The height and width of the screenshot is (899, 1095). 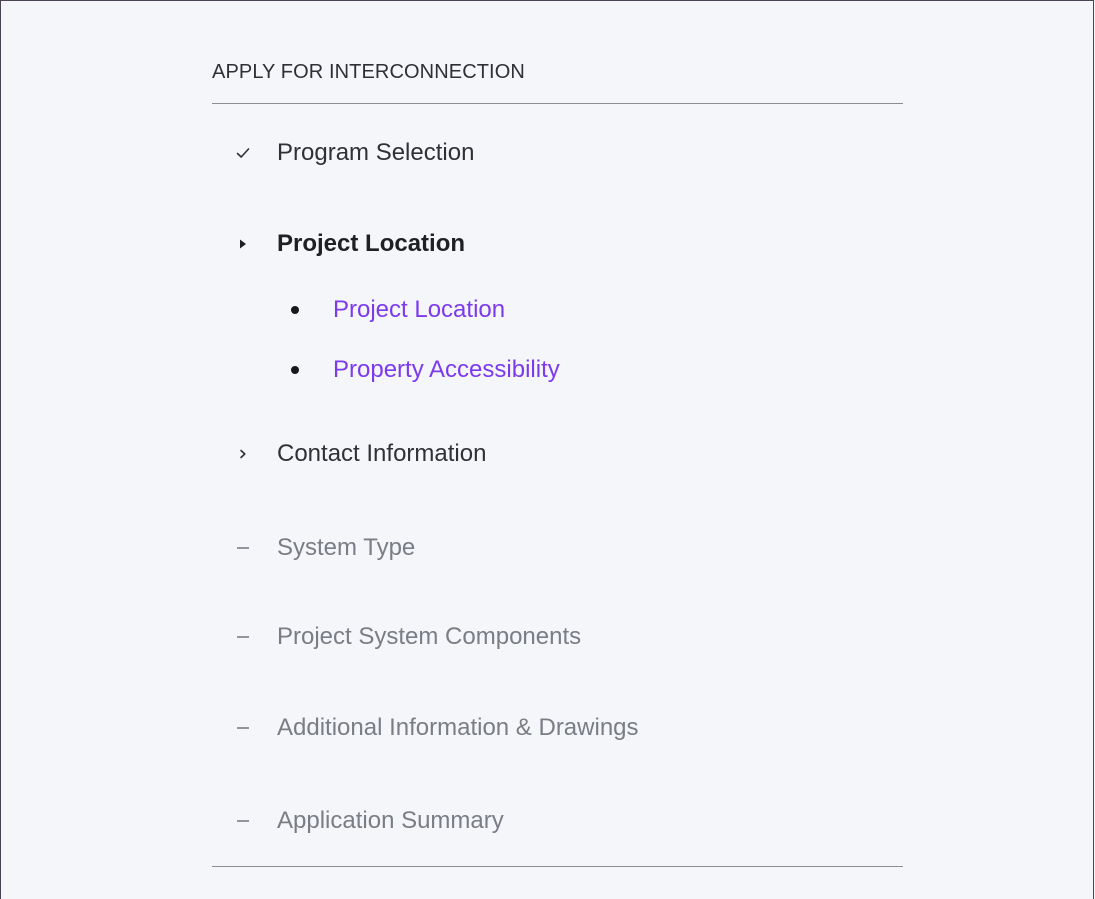 What do you see at coordinates (368, 72) in the screenshot?
I see `section-title: APPLY FOR INTERCONNECTION` at bounding box center [368, 72].